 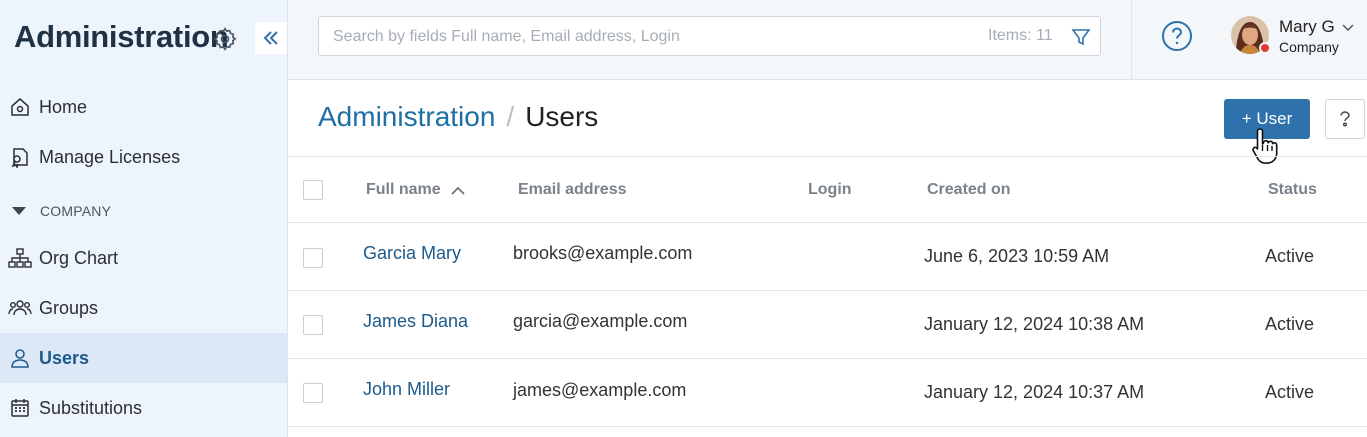 I want to click on question-icon, so click(x=1345, y=119).